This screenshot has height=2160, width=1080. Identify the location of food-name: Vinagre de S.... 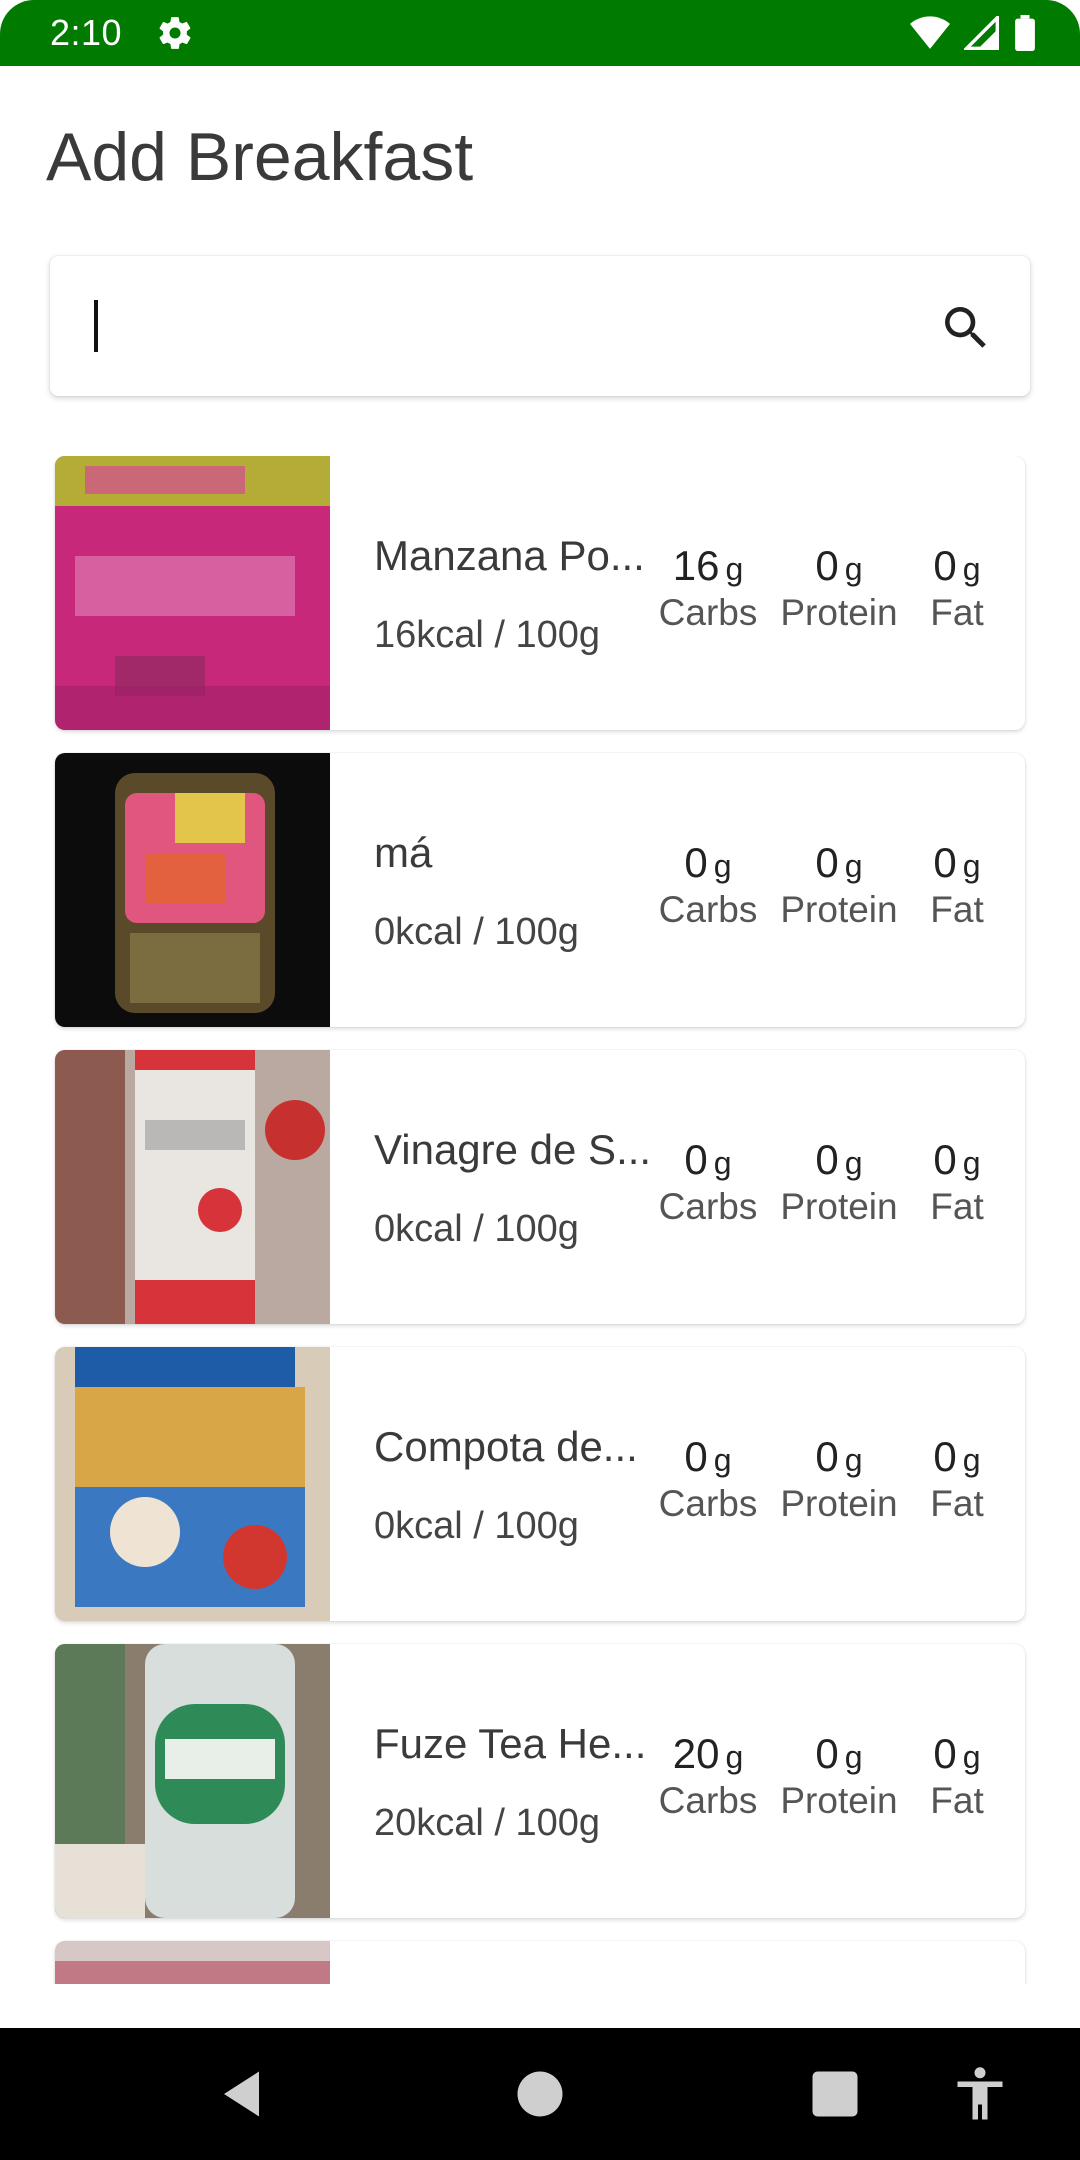
(513, 1149).